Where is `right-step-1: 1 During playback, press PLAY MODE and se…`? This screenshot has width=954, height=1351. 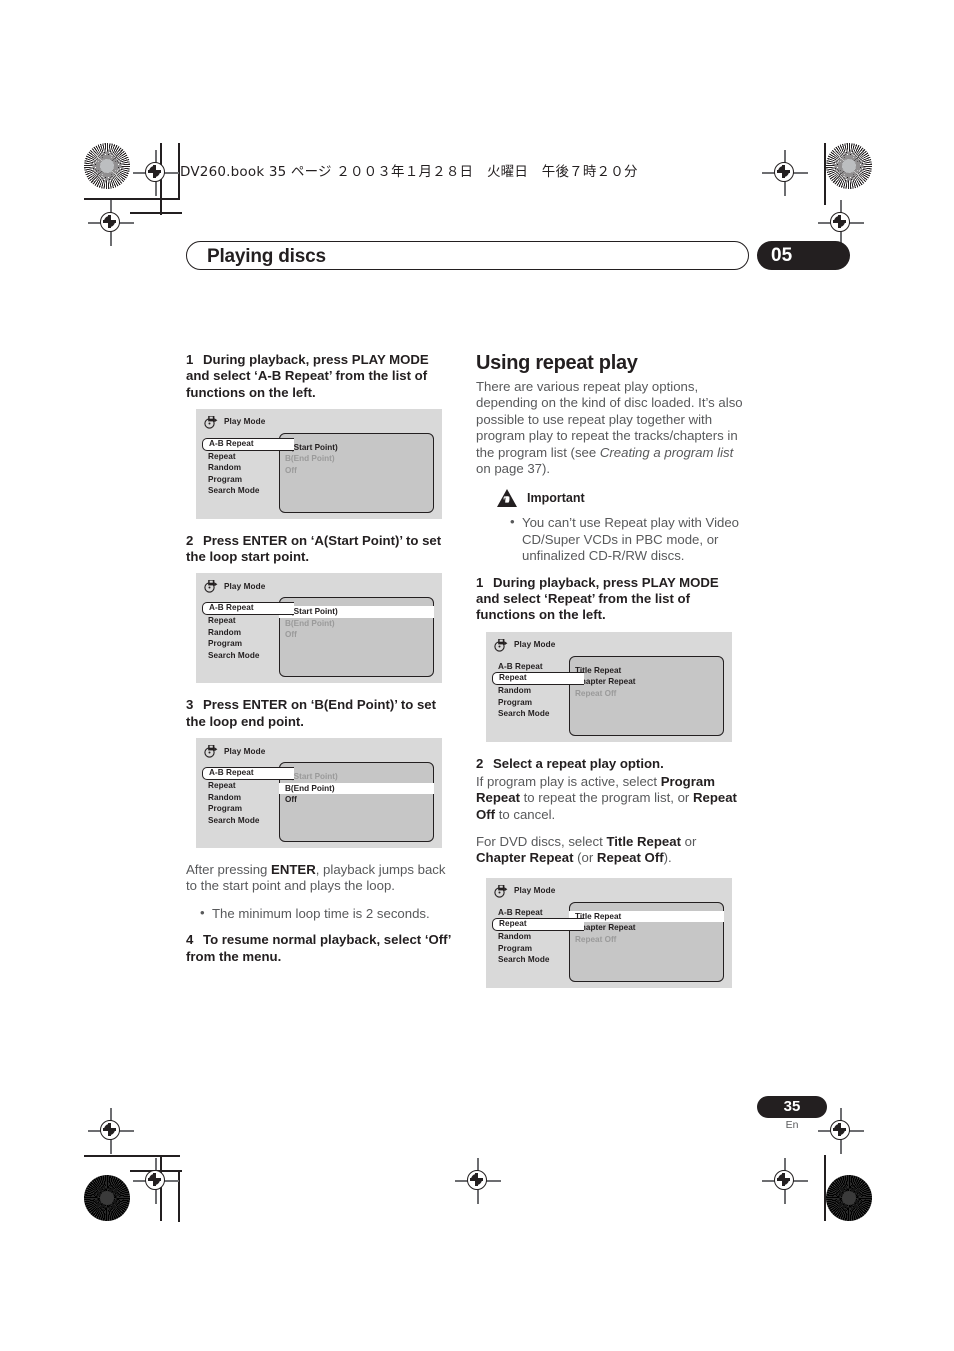
right-step-1: 1 During playback, press PLAY MODE and se… is located at coordinates (610, 599).